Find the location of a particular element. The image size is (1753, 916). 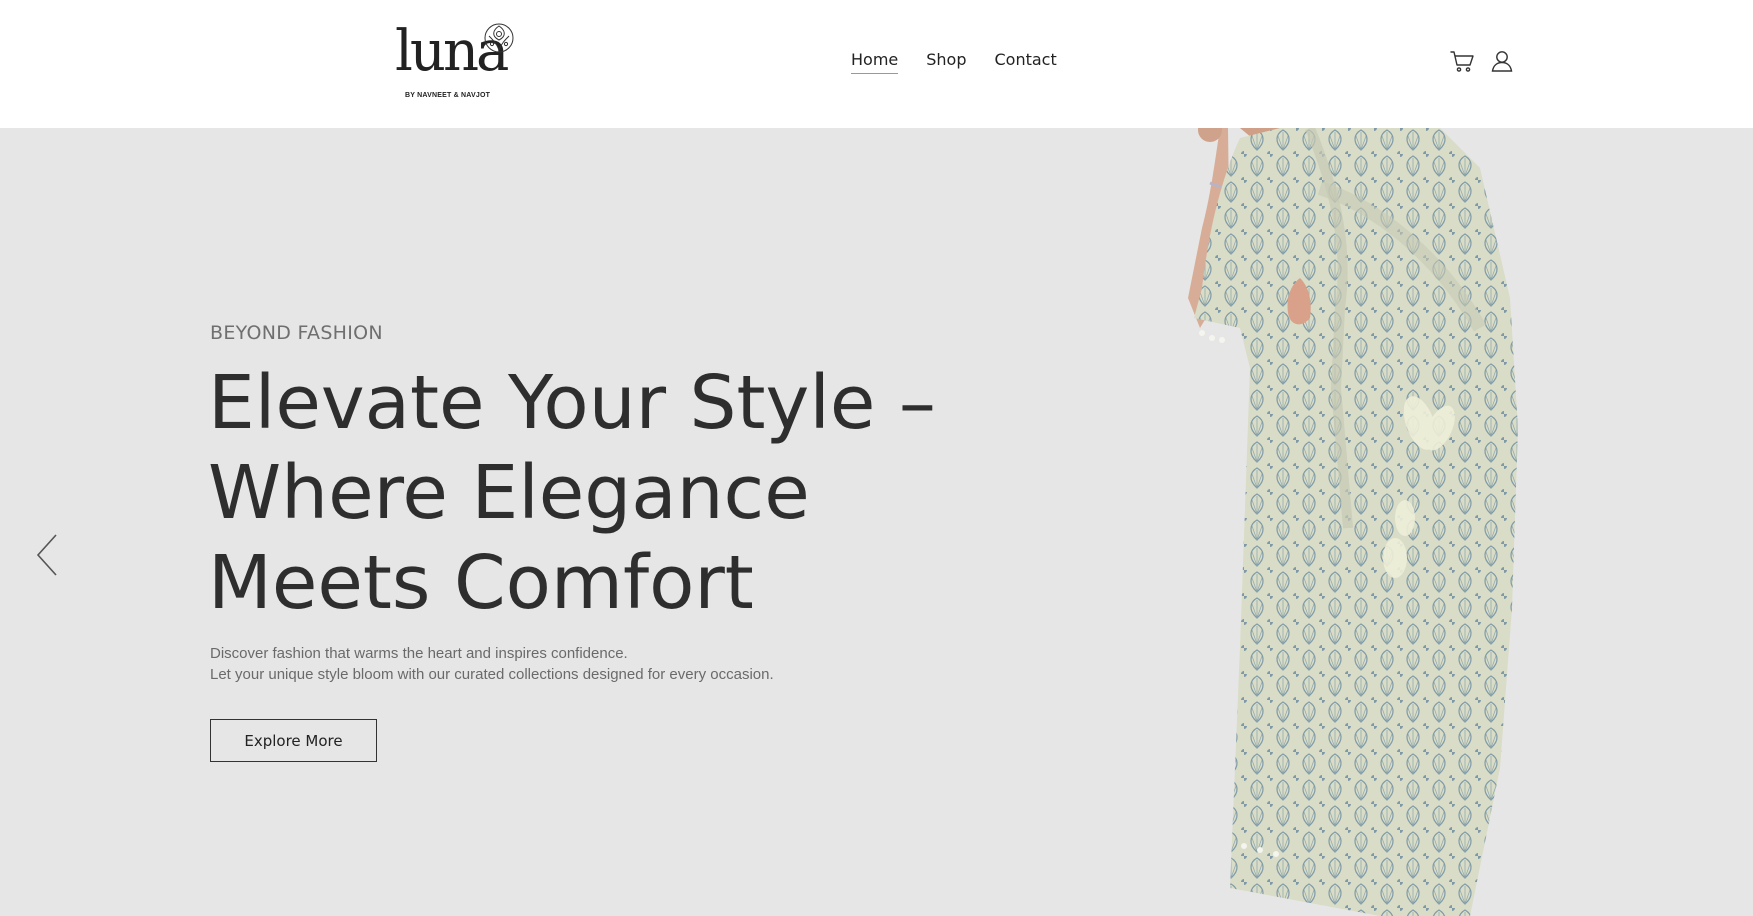

logo-subtitle: BY NAVNEET & NAVJOT is located at coordinates (448, 95).